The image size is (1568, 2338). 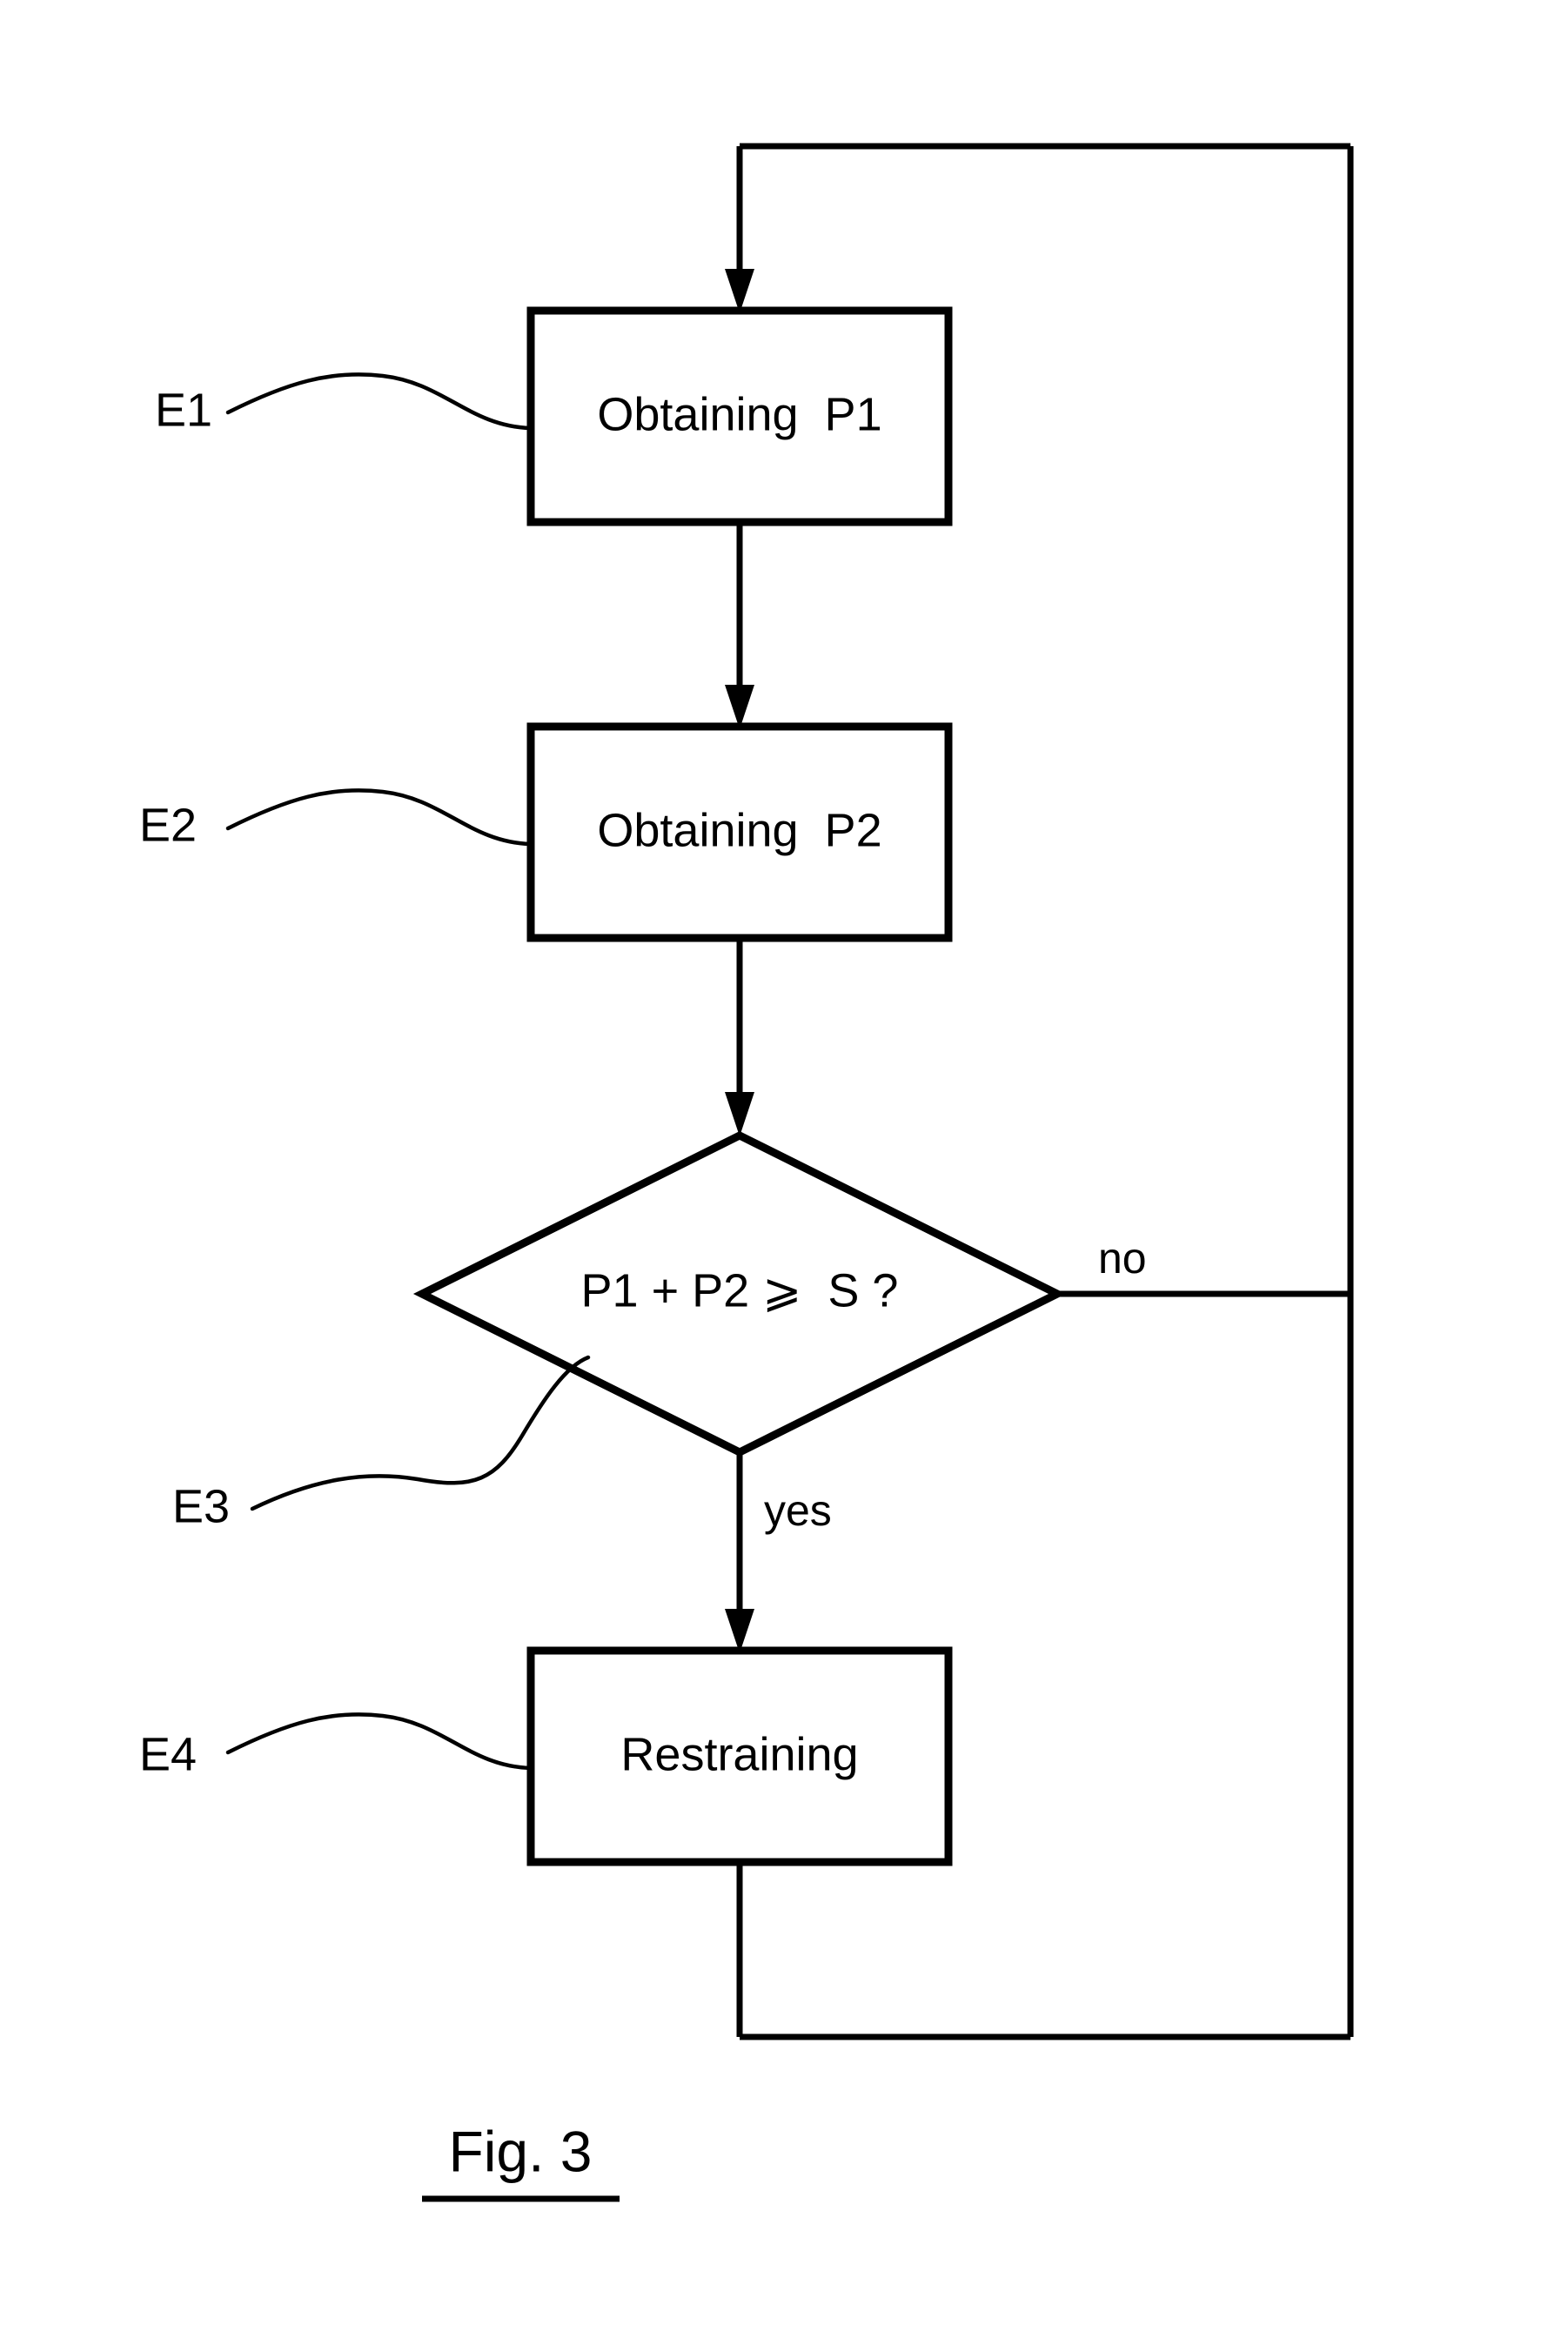 I want to click on leader-e1, so click(x=379, y=402).